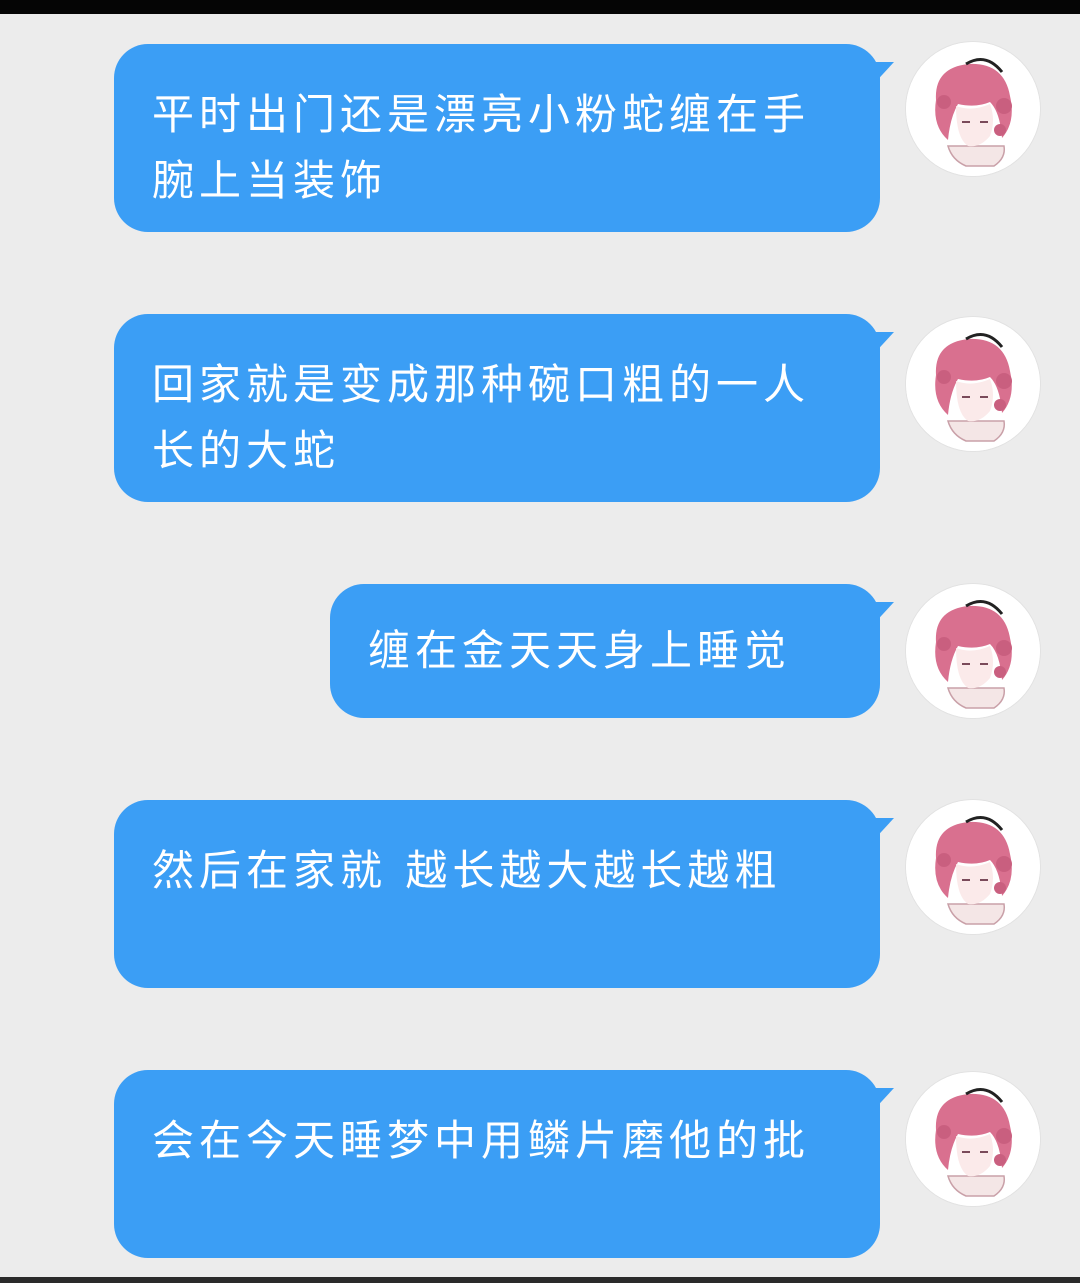 This screenshot has height=1283, width=1080. I want to click on message-text: 缠在金天天身上睡觉, so click(580, 650).